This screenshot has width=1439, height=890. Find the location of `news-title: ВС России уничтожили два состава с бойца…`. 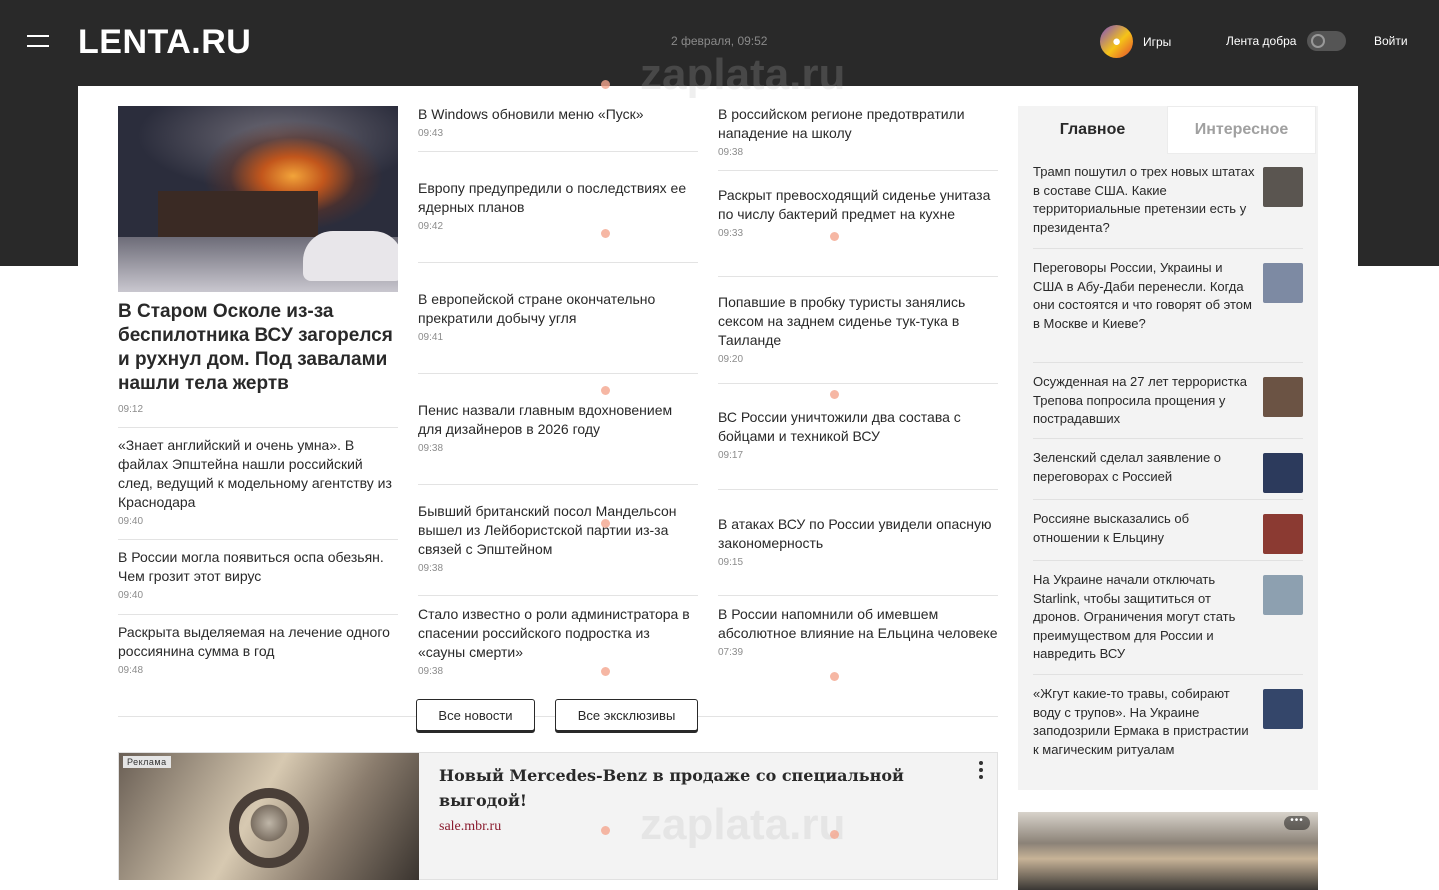

news-title: ВС России уничтожили два состава с бойца… is located at coordinates (839, 426).